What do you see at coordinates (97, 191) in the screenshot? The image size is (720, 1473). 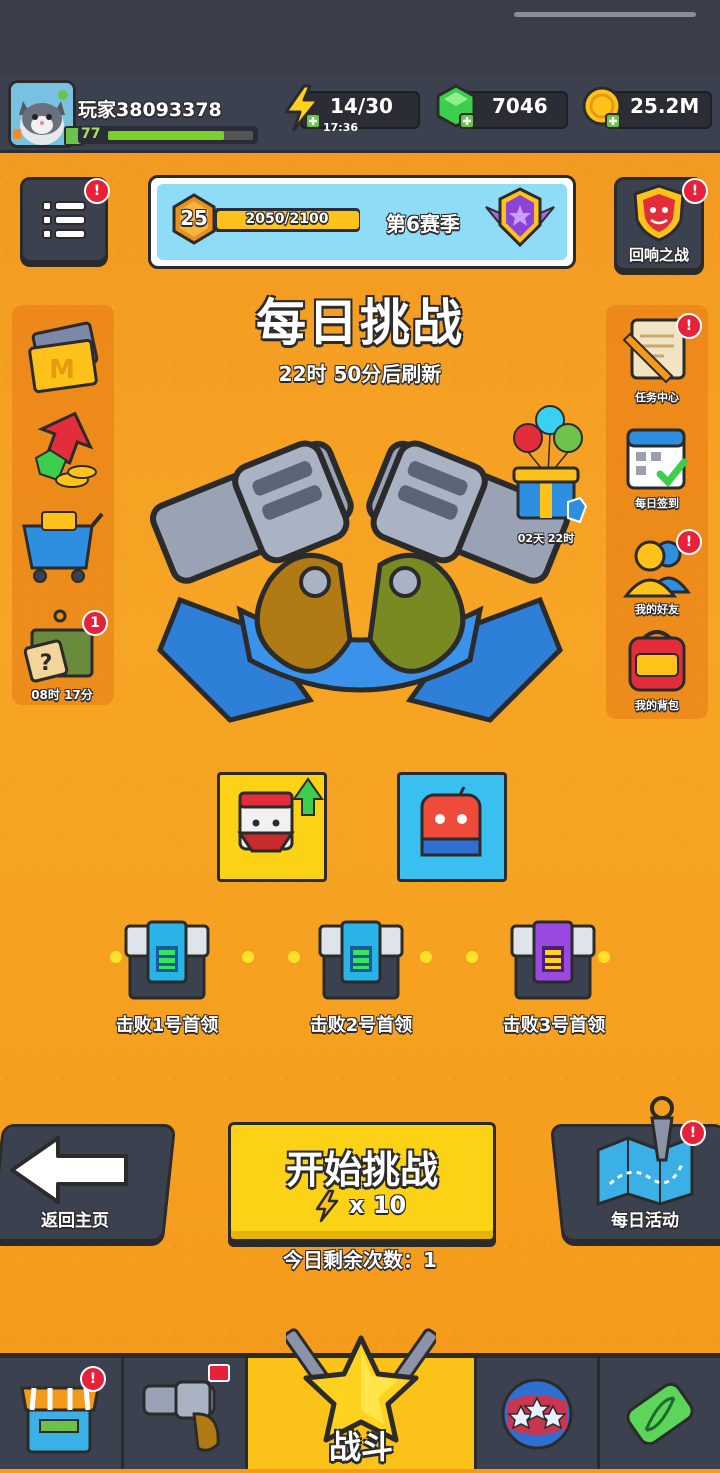 I see `menu-alert-badge: !` at bounding box center [97, 191].